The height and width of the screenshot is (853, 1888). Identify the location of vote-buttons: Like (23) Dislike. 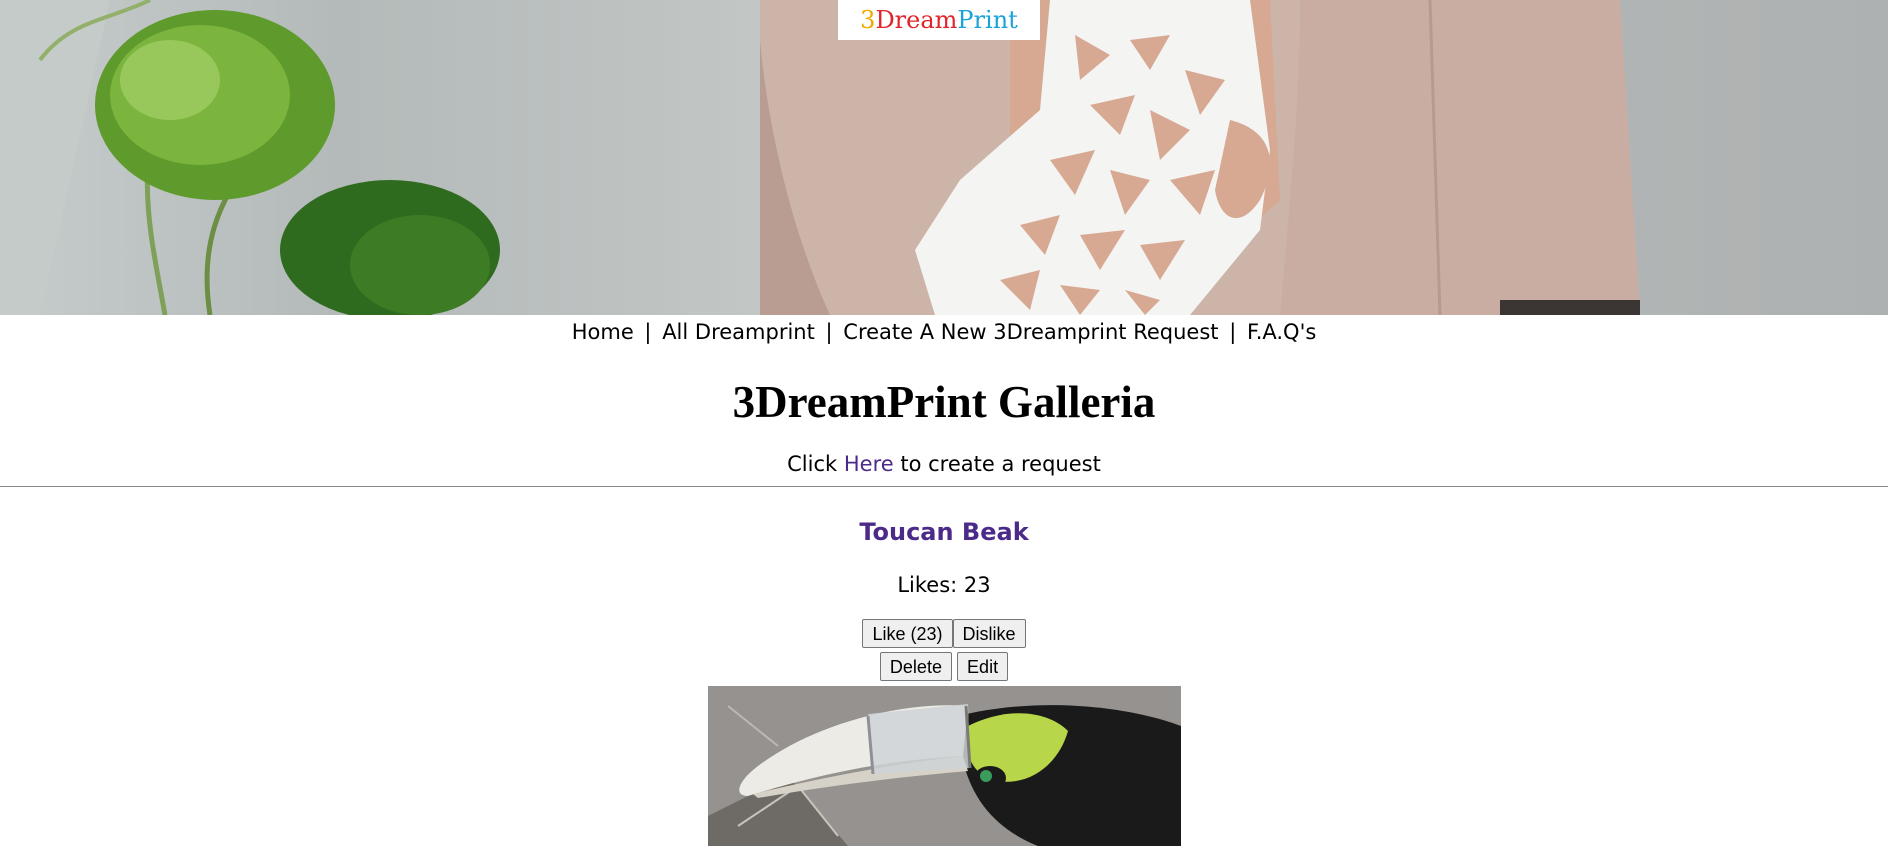
(944, 633).